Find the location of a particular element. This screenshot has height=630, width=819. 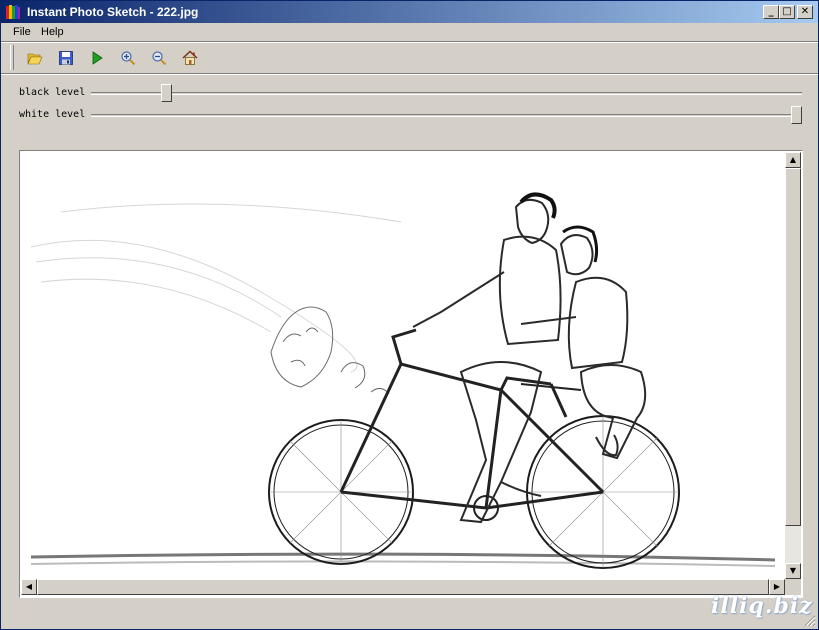

window-title: Instant Photo Sketch - 222.jpg is located at coordinates (113, 12).